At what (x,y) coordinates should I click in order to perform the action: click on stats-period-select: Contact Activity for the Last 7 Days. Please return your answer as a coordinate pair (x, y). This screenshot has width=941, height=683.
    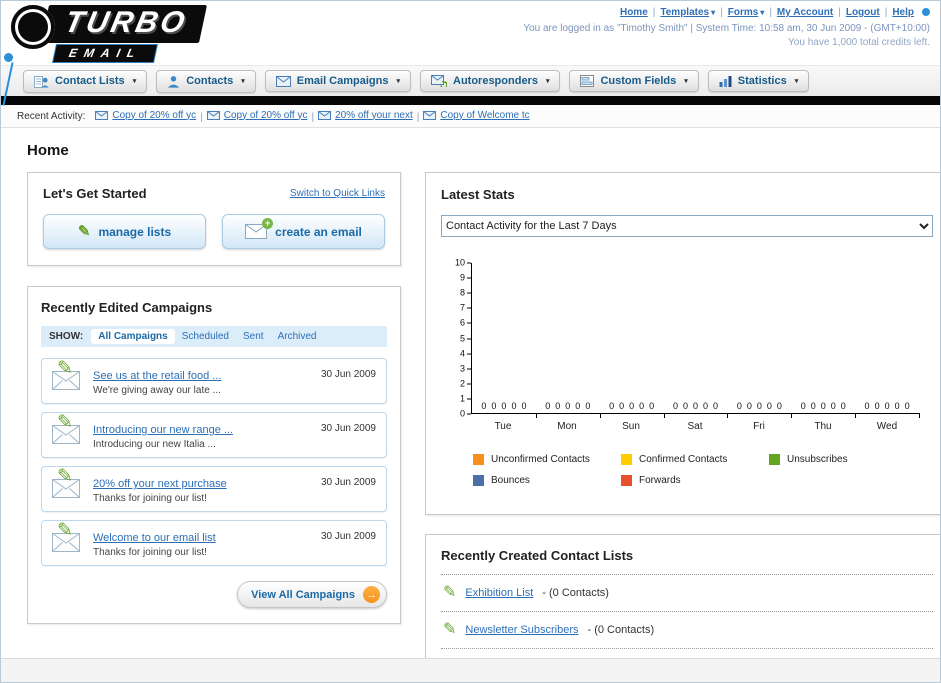
    Looking at the image, I should click on (687, 226).